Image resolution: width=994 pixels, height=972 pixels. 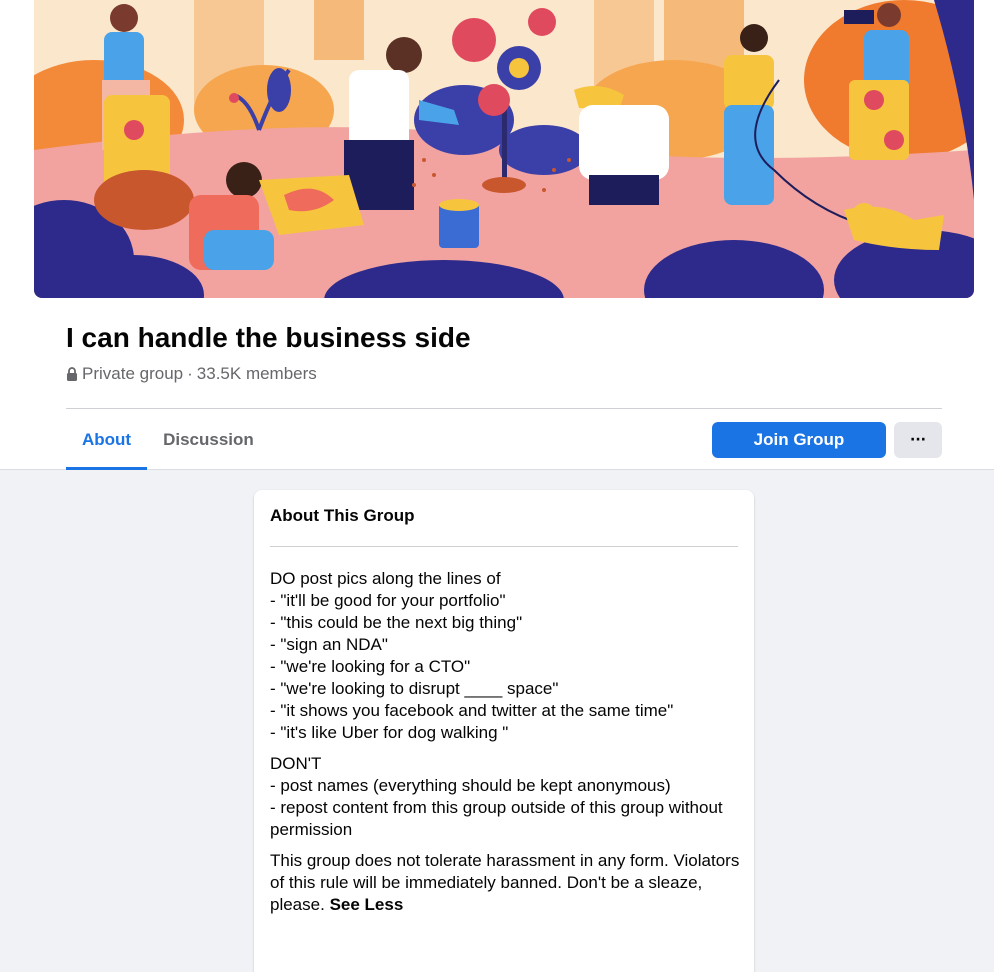 What do you see at coordinates (208, 440) in the screenshot?
I see `tab-discussion: Discussion` at bounding box center [208, 440].